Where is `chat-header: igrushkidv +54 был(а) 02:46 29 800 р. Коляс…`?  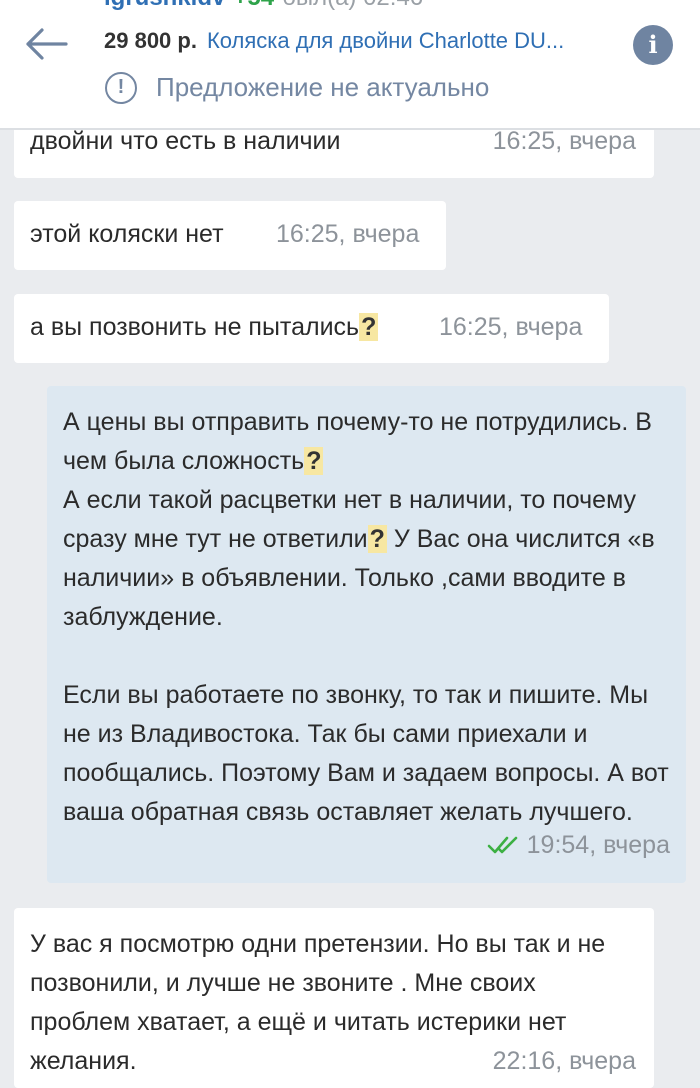
chat-header: igrushkidv +54 был(а) 02:46 29 800 р. Коляс… is located at coordinates (350, 65).